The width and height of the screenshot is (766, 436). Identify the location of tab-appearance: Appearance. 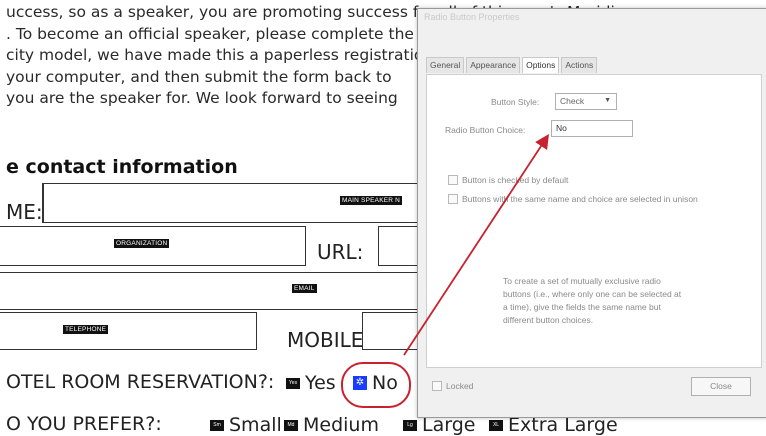
(493, 65).